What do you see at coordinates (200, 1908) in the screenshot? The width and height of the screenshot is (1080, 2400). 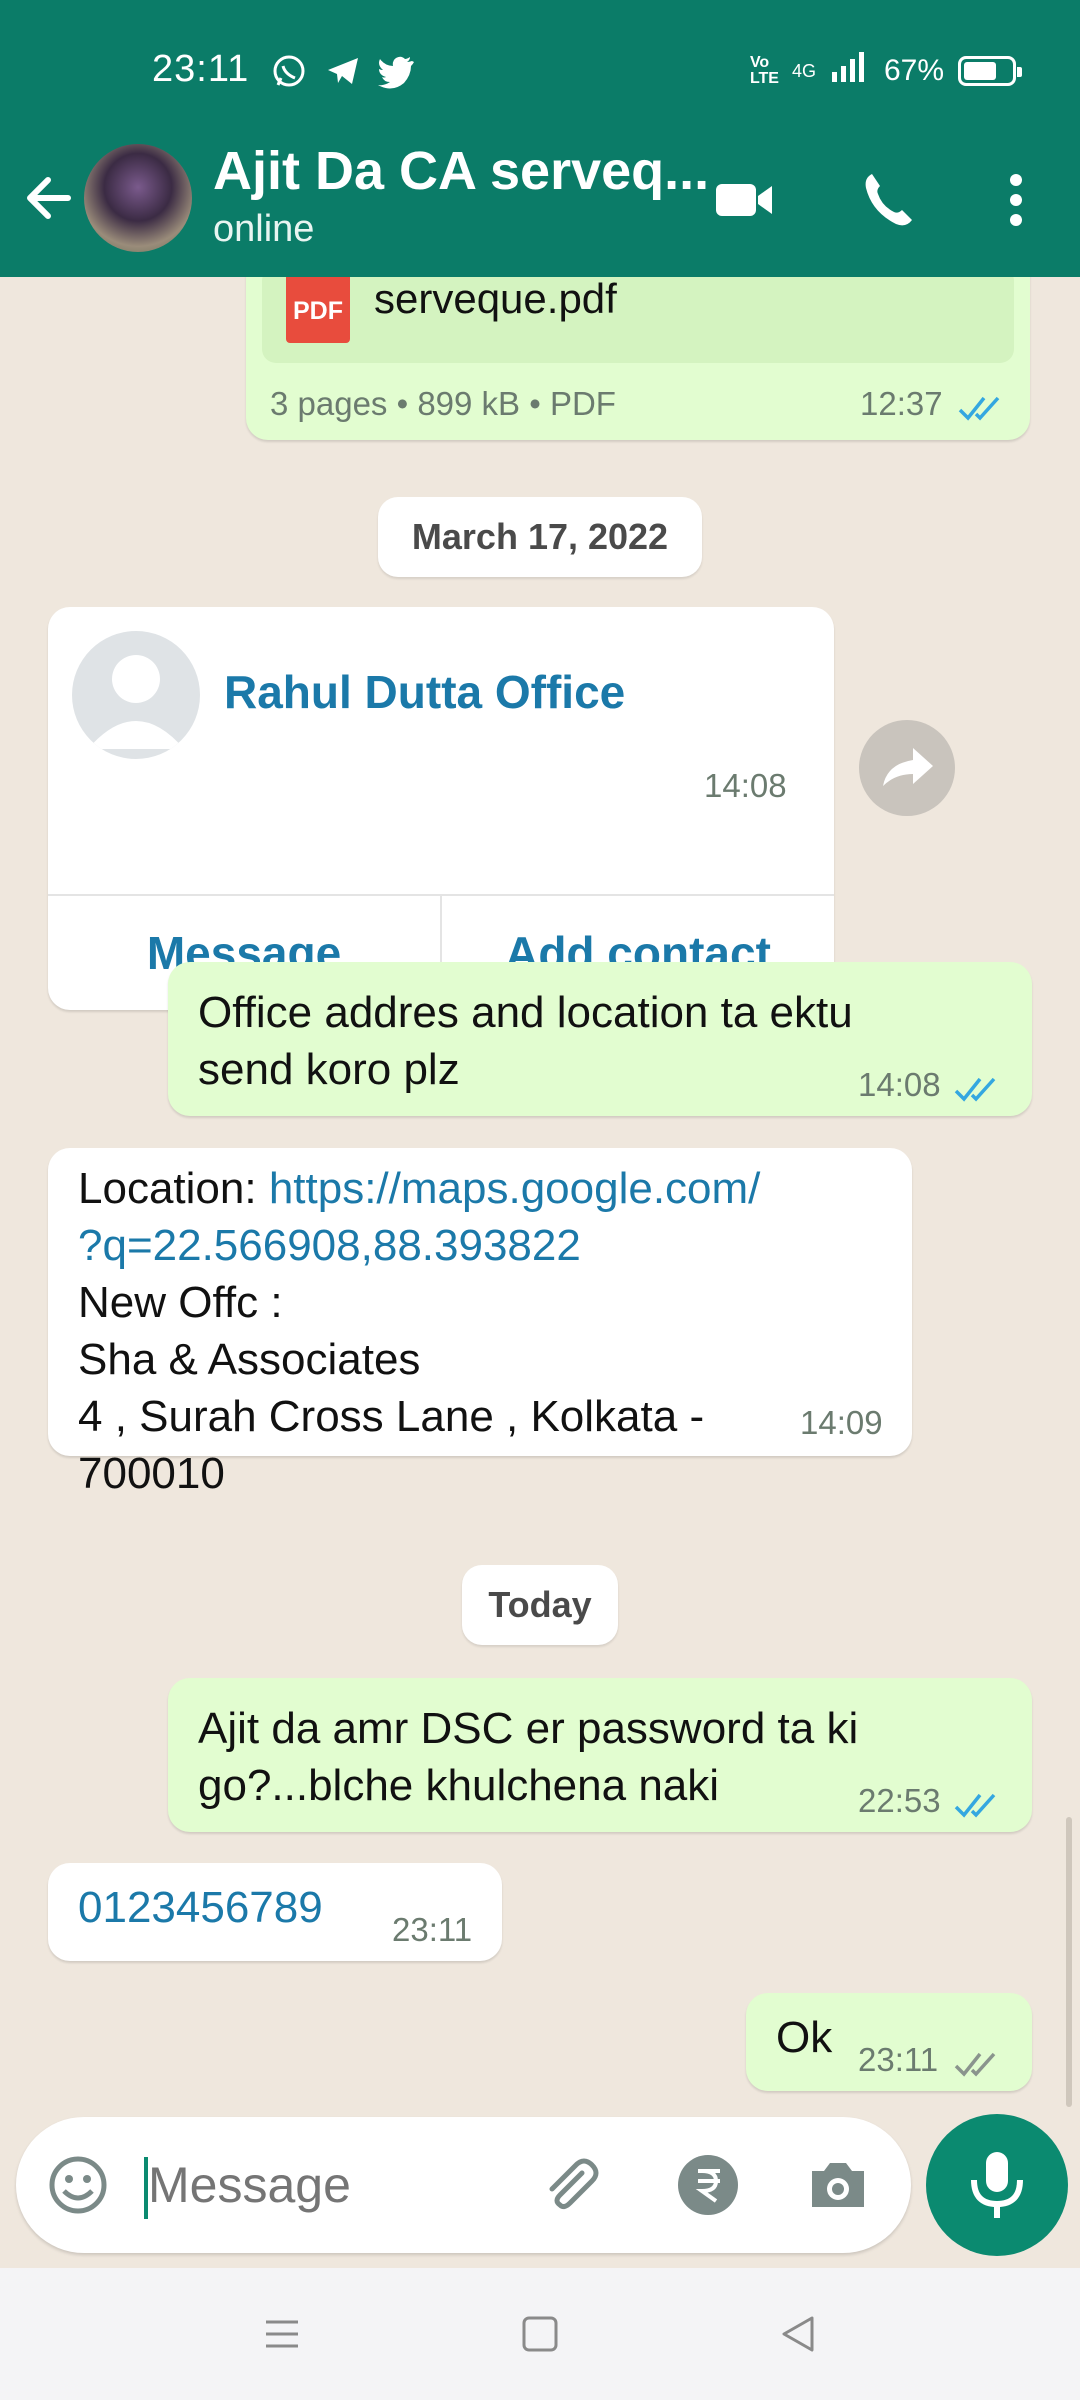 I see `phone-number-link: 0123456789` at bounding box center [200, 1908].